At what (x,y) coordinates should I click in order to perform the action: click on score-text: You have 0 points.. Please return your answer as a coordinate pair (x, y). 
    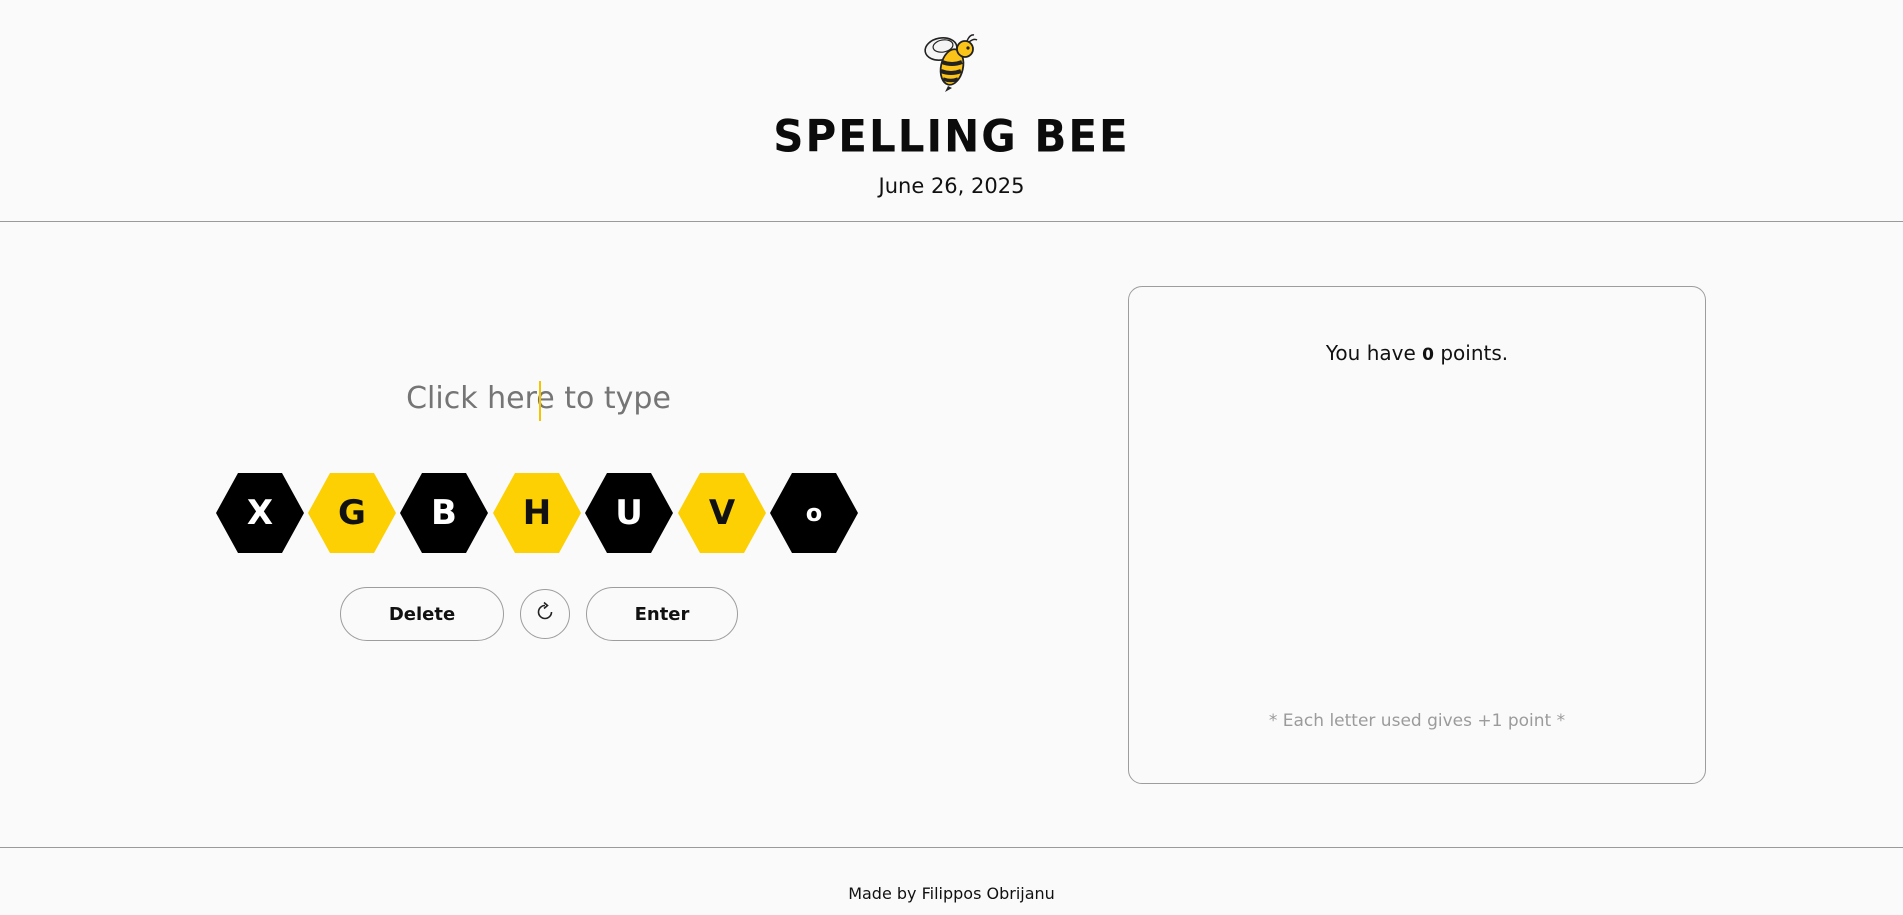
    Looking at the image, I should click on (1417, 353).